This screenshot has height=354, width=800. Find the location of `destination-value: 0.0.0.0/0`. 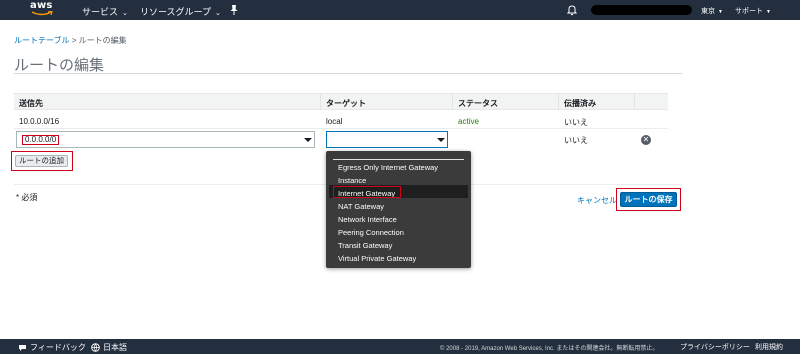

destination-value: 0.0.0.0/0 is located at coordinates (41, 140).